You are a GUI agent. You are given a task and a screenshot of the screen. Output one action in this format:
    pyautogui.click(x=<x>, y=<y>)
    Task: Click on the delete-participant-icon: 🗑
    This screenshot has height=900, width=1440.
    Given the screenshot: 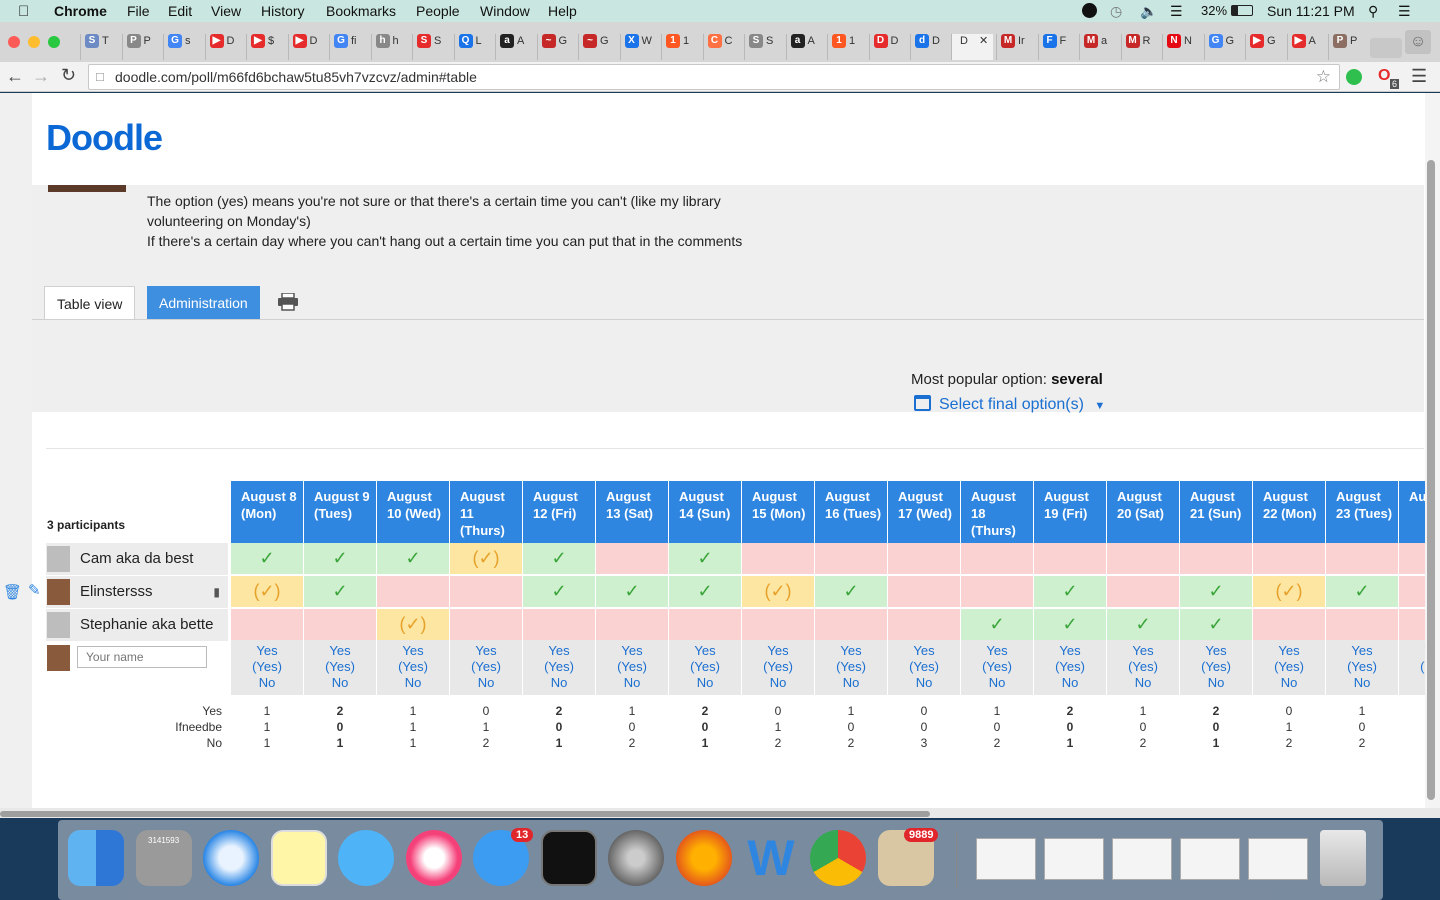 What is the action you would take?
    pyautogui.click(x=12, y=592)
    